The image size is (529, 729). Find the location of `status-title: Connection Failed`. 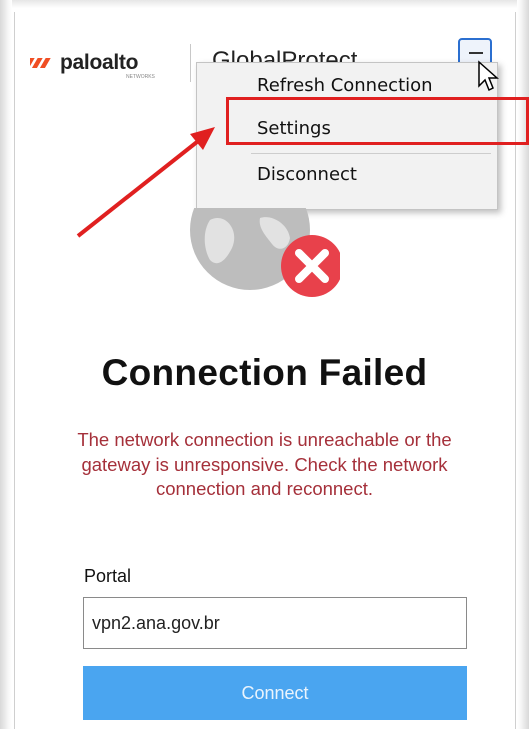

status-title: Connection Failed is located at coordinates (264, 372).